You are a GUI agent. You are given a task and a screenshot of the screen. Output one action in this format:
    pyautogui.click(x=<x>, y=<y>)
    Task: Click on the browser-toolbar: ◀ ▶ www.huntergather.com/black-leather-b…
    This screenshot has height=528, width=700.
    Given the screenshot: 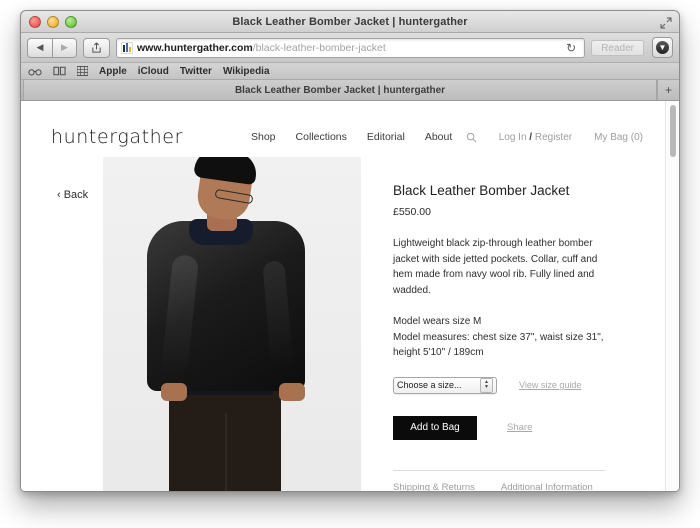 What is the action you would take?
    pyautogui.click(x=350, y=48)
    